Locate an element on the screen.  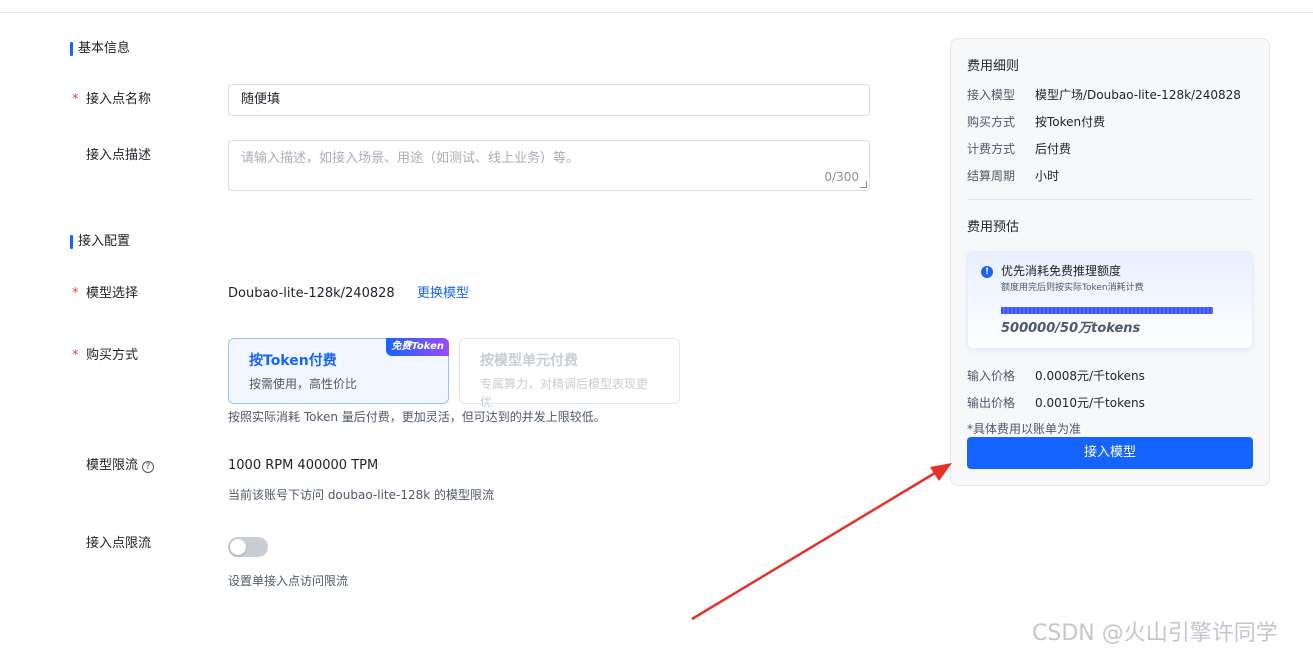
fee-value: 小时 is located at coordinates (1047, 176).